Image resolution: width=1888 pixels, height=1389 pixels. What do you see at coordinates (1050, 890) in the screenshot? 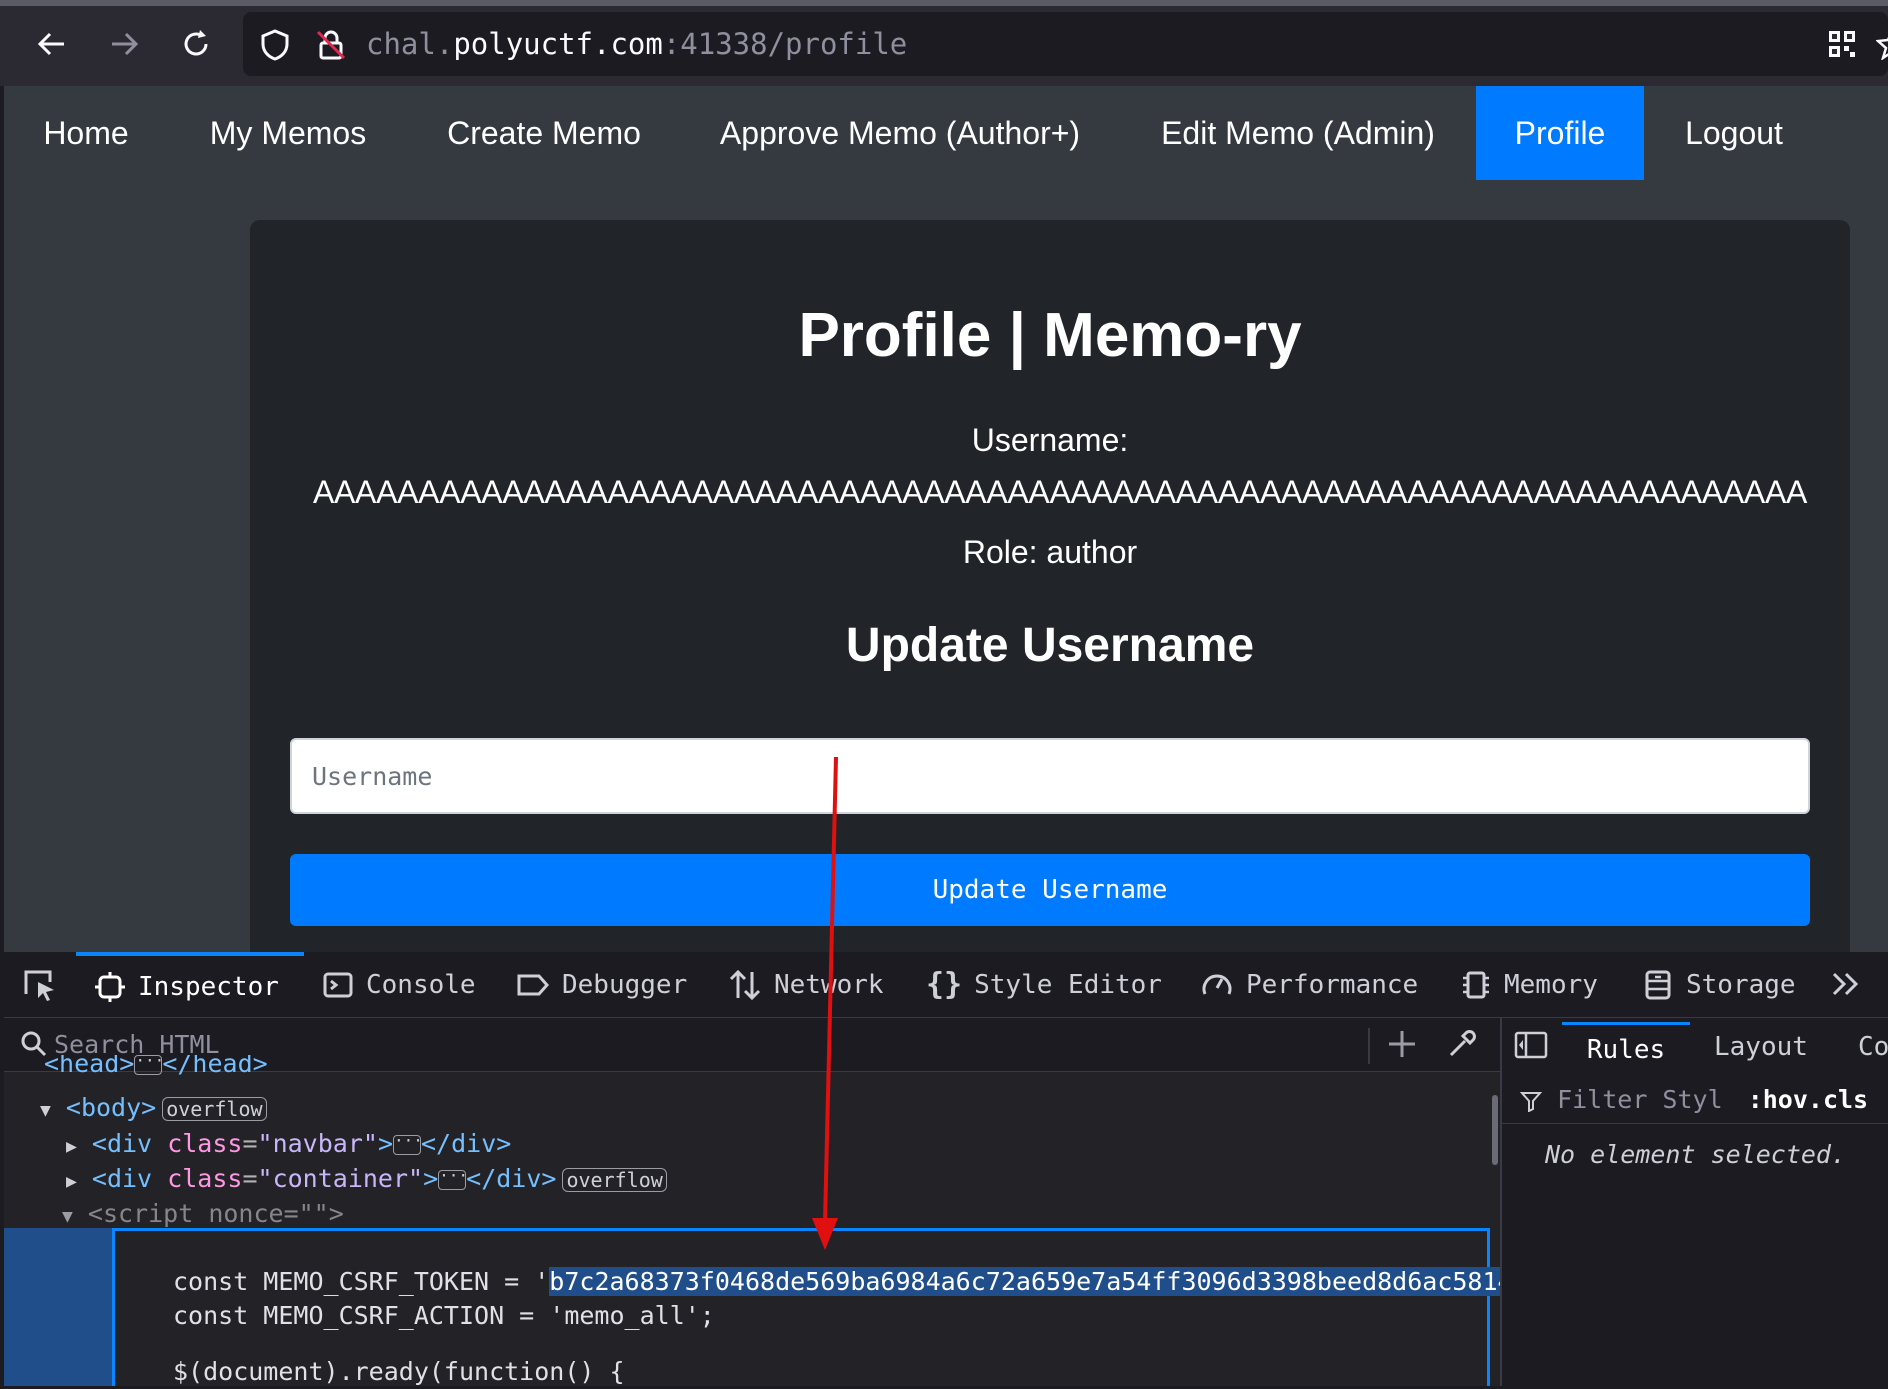
I see `update-username-button: Update Username` at bounding box center [1050, 890].